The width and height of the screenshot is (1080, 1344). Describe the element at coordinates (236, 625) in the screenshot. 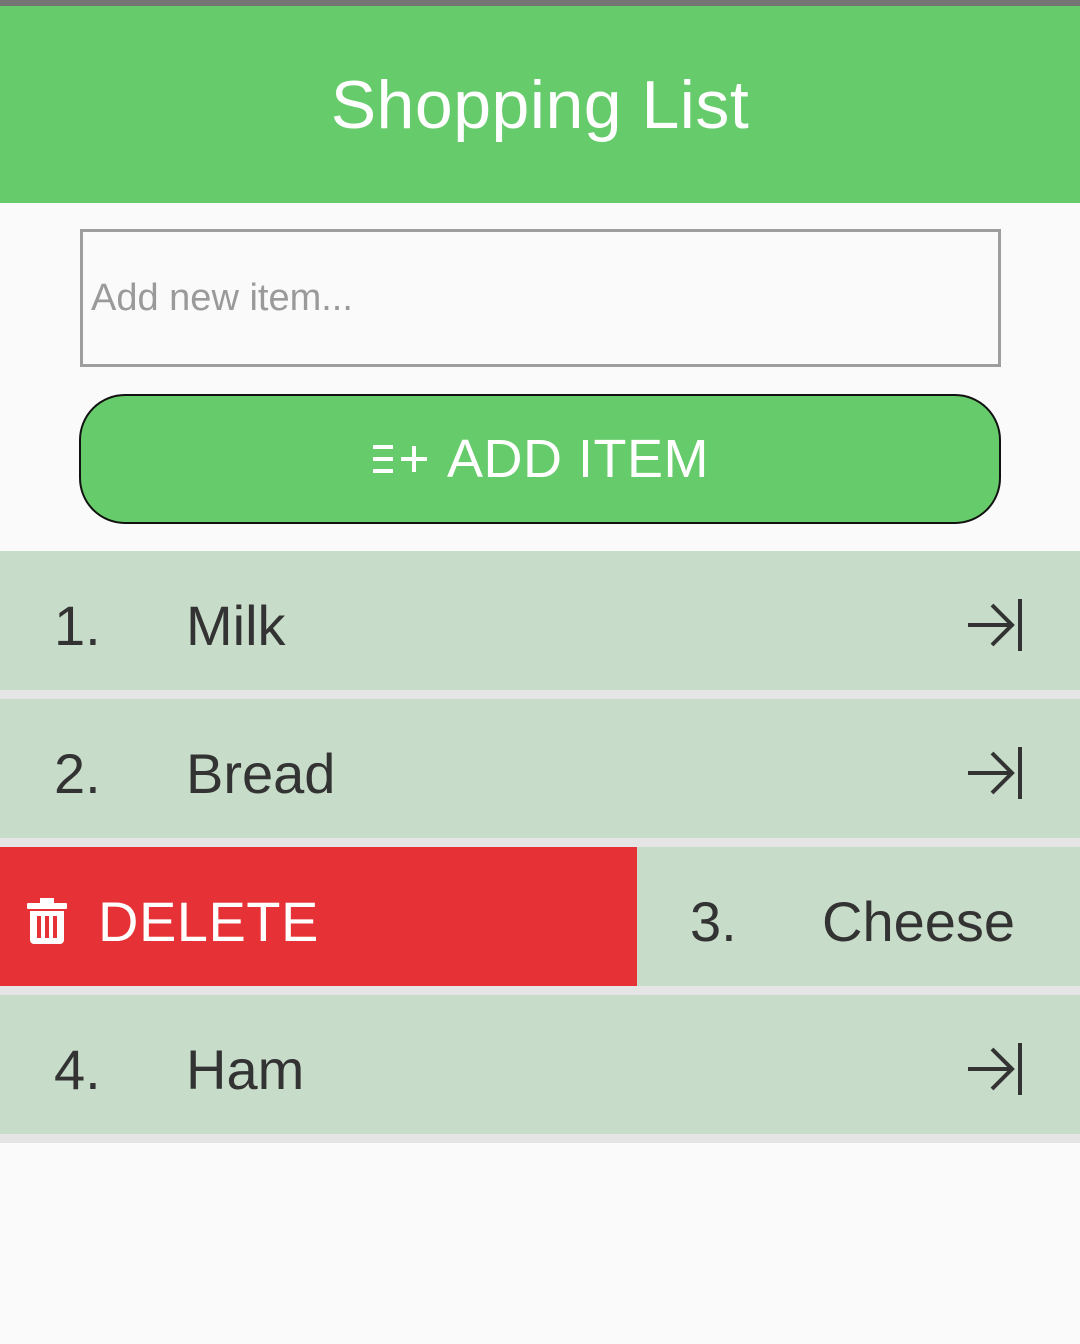

I see `item-label: Milk` at that location.